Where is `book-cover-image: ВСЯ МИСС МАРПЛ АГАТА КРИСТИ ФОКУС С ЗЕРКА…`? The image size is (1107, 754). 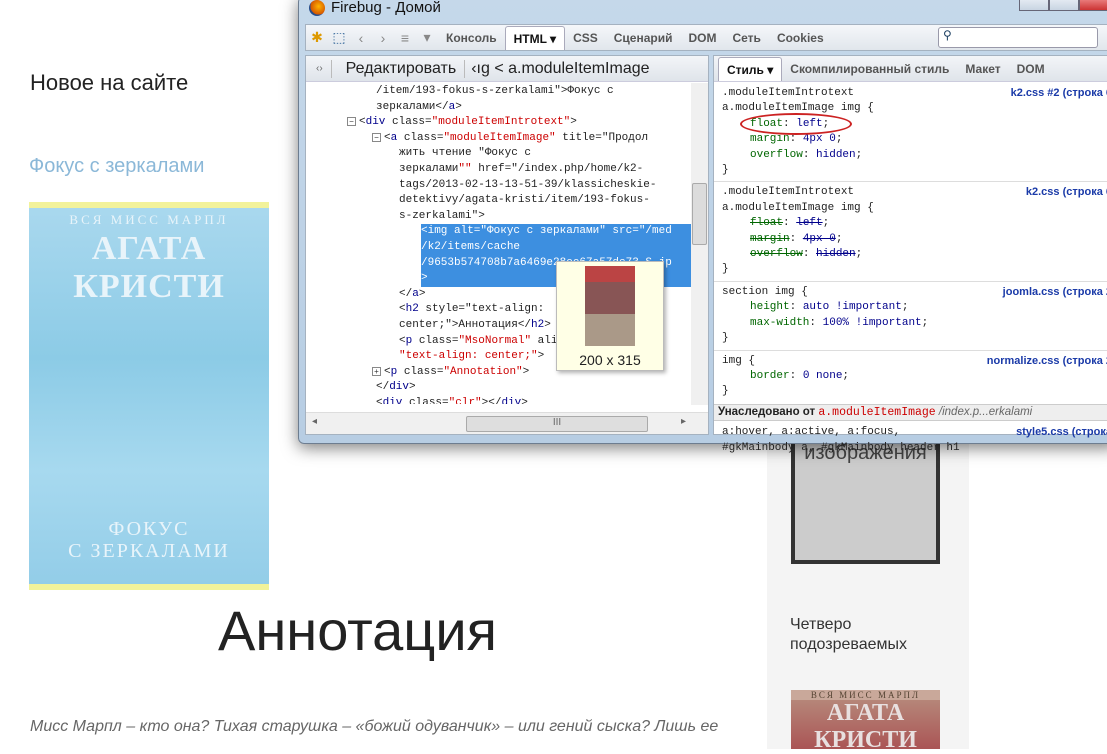
book-cover-image: ВСЯ МИСС МАРПЛ АГАТА КРИСТИ ФОКУС С ЗЕРКА… is located at coordinates (149, 396).